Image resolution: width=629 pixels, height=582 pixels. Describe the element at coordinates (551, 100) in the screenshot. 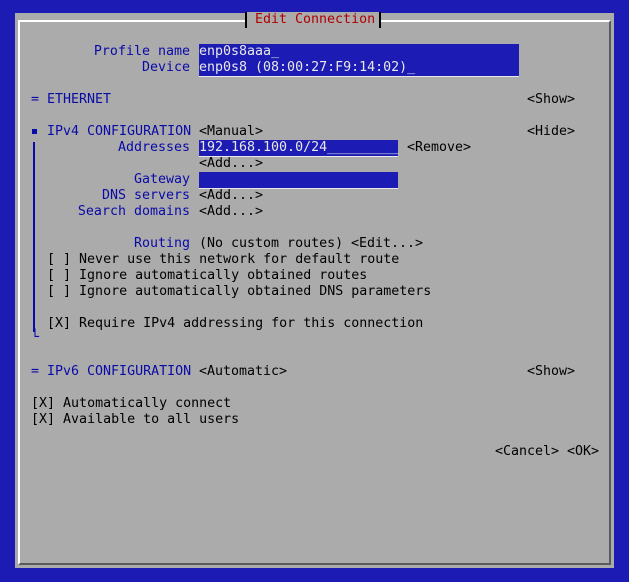

I see `ethernet-show-button: <Show>` at that location.